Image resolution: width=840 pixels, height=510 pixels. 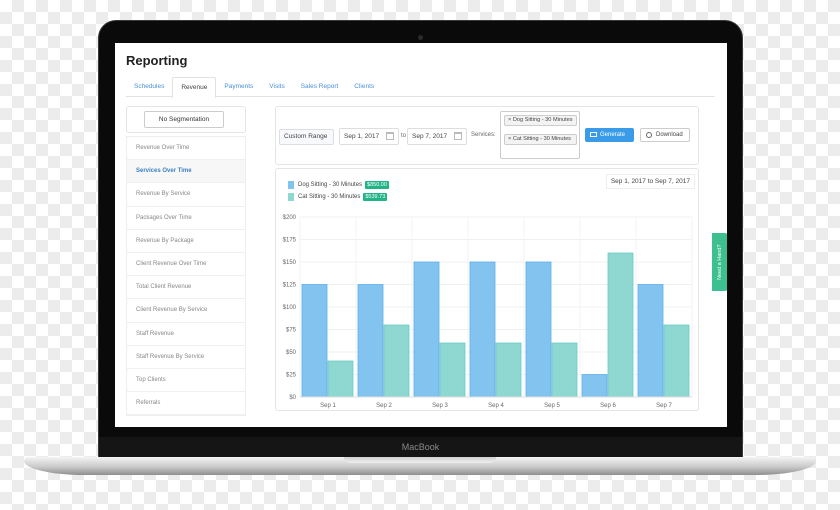 What do you see at coordinates (186, 265) in the screenshot?
I see `menu-item-client-revenue-over-time: Client Revenue Over Time` at bounding box center [186, 265].